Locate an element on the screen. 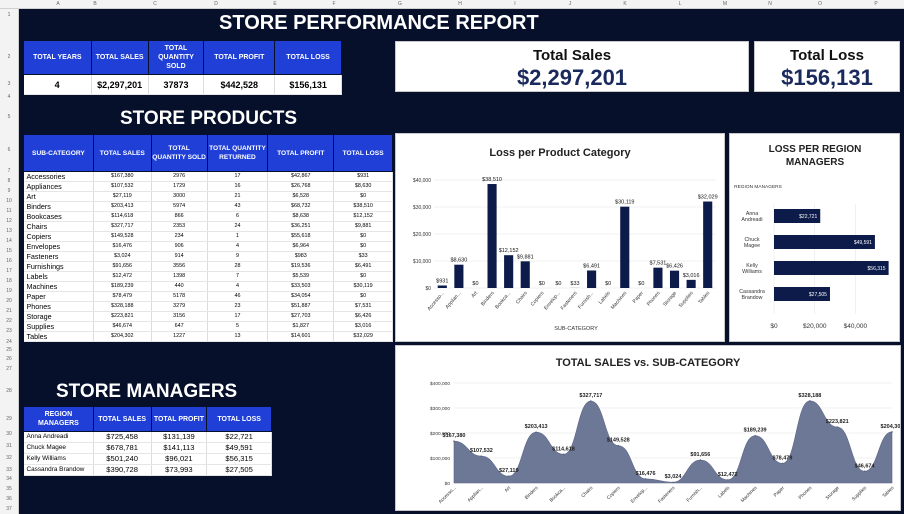 This screenshot has height=514, width=904. row-header-label: 24 is located at coordinates (9, 342).